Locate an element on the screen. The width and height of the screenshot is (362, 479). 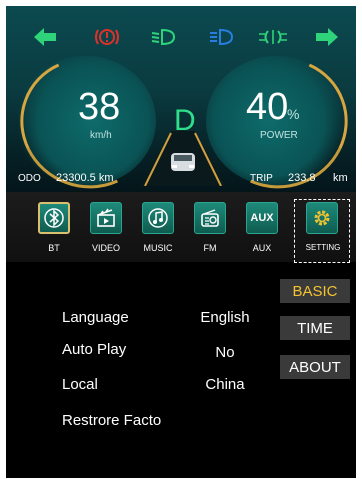
aux-app-label: AUX is located at coordinates (262, 248).